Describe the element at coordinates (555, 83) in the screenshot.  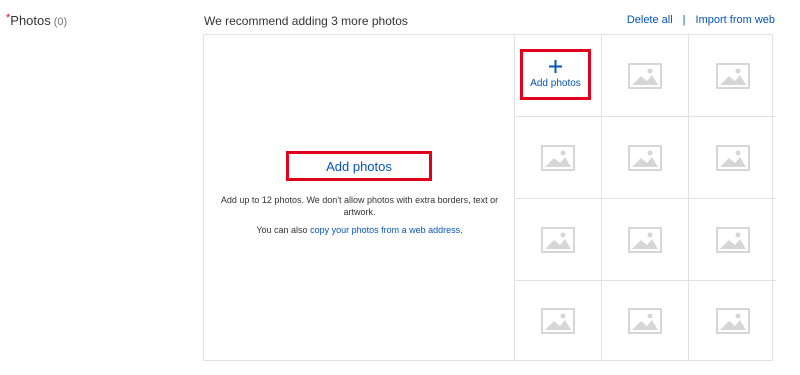
I see `add-photos-slot-label: Add photos` at that location.